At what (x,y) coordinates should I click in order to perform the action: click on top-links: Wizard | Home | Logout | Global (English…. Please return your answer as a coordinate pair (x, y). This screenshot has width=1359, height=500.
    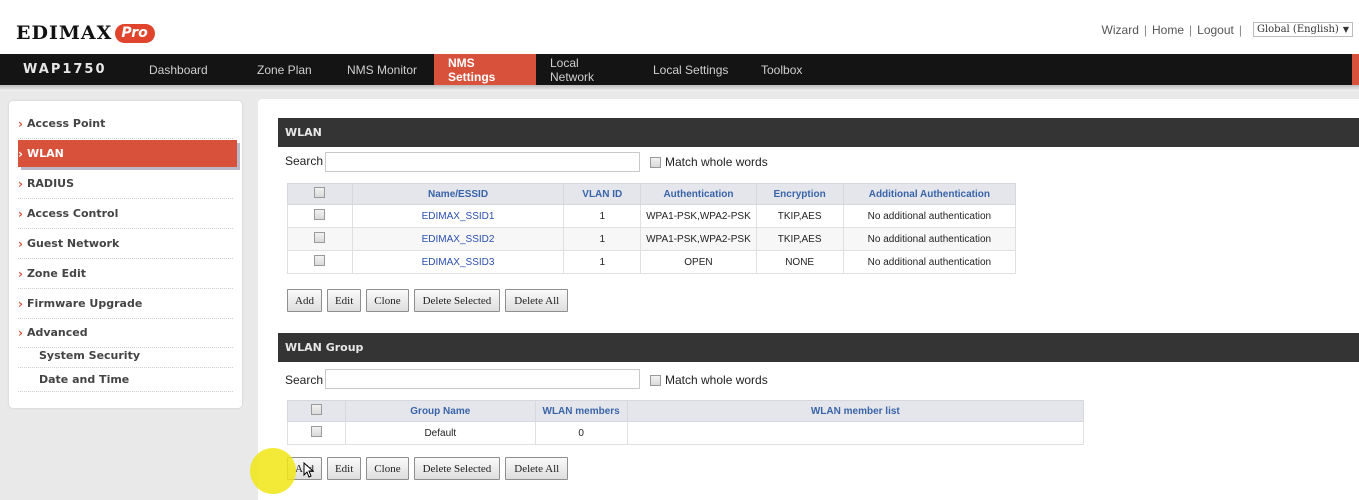
    Looking at the image, I should click on (1227, 29).